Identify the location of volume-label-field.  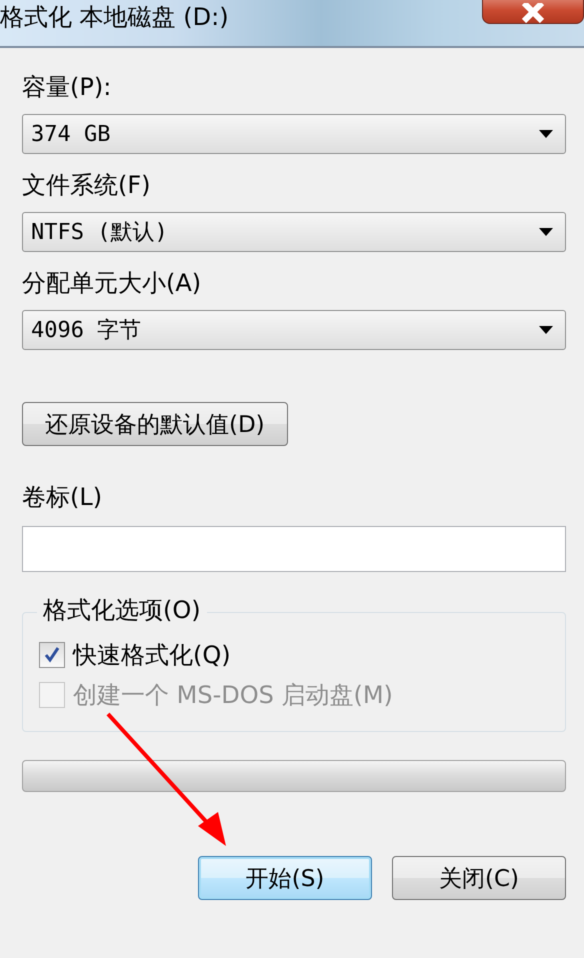
(294, 549).